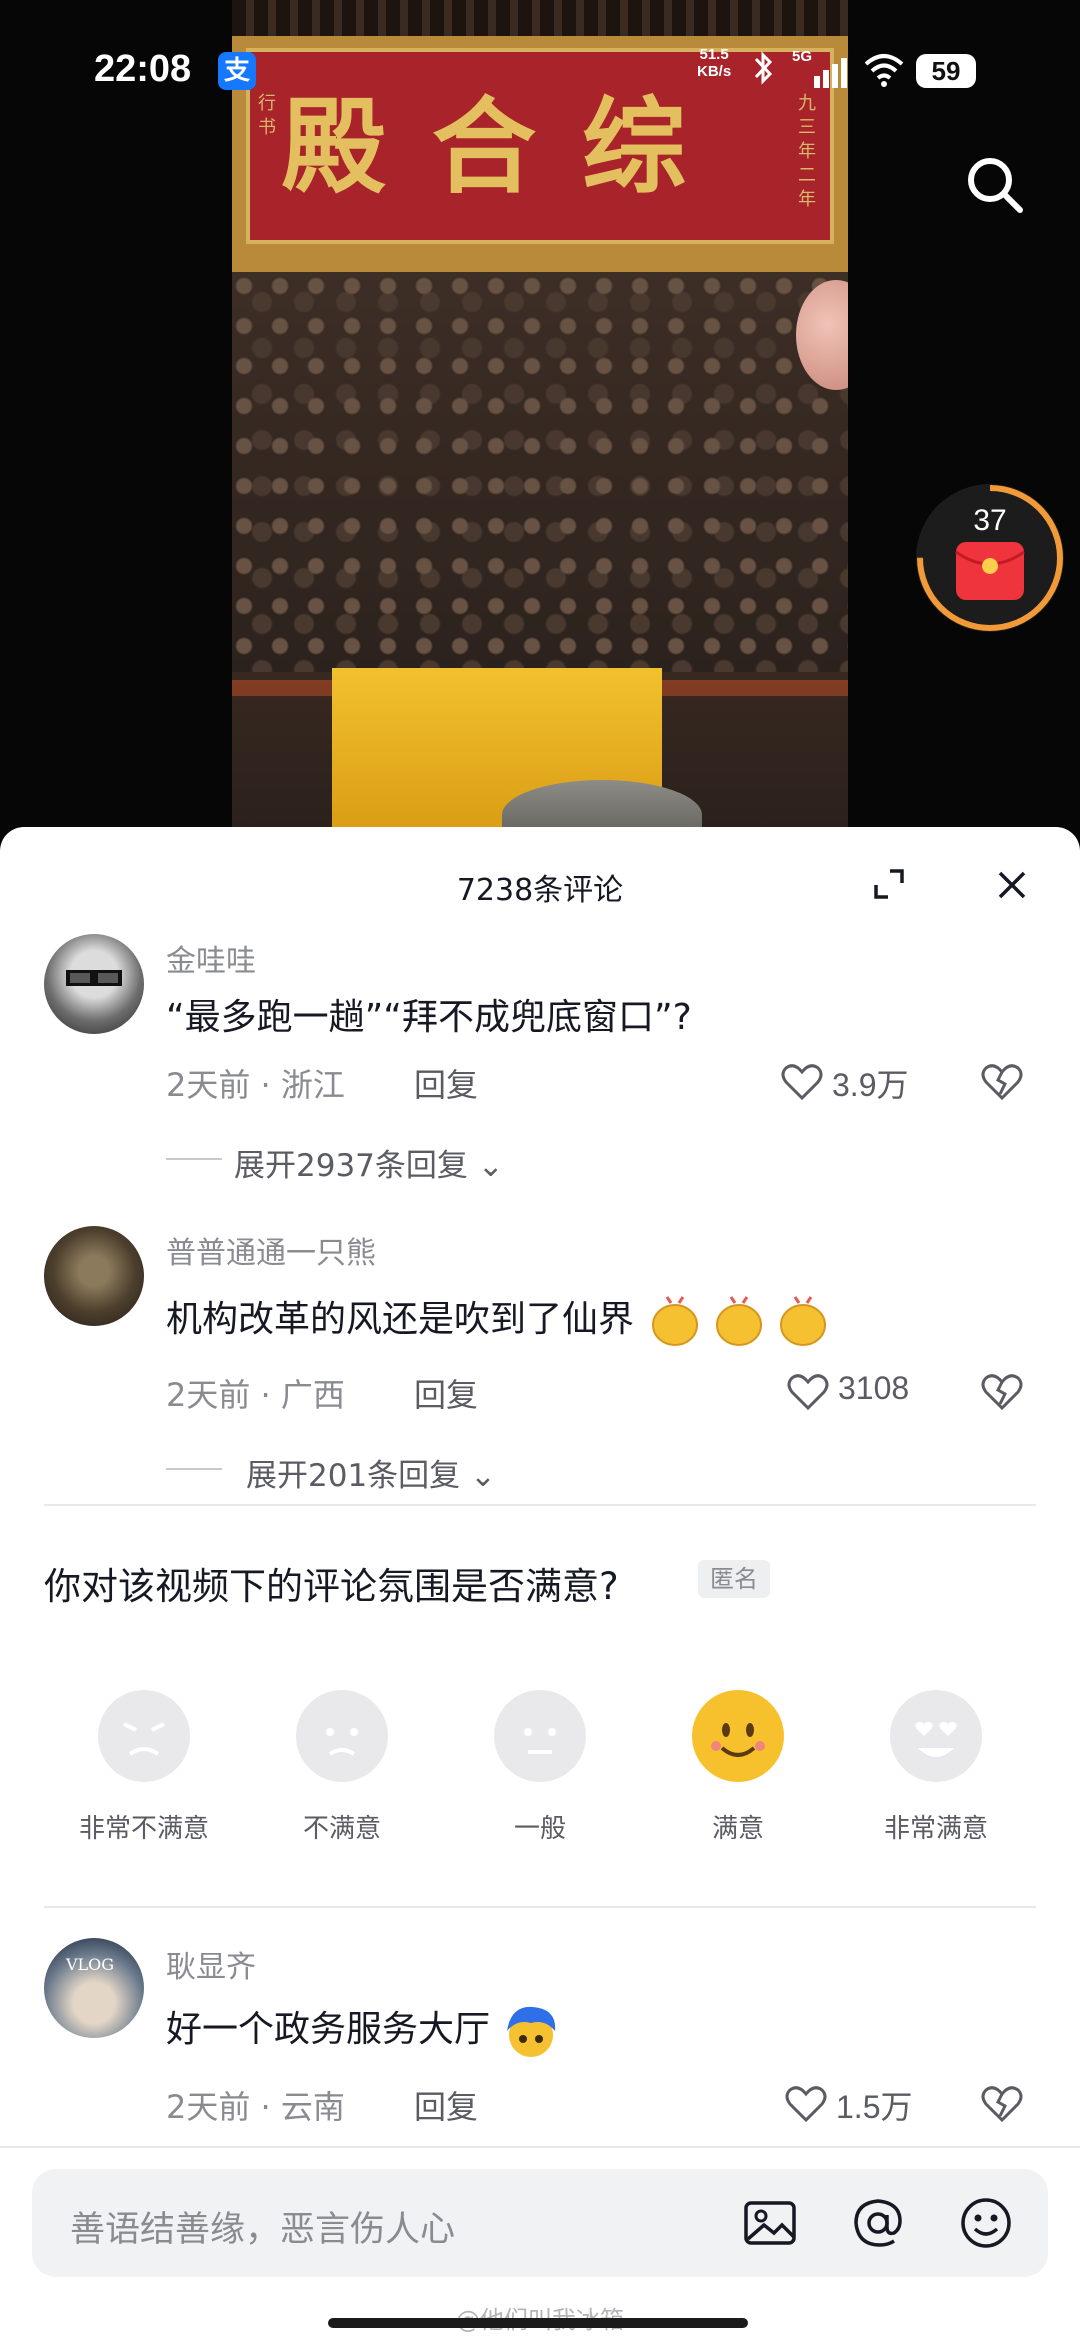  What do you see at coordinates (540, 20) in the screenshot?
I see `temple-roof` at bounding box center [540, 20].